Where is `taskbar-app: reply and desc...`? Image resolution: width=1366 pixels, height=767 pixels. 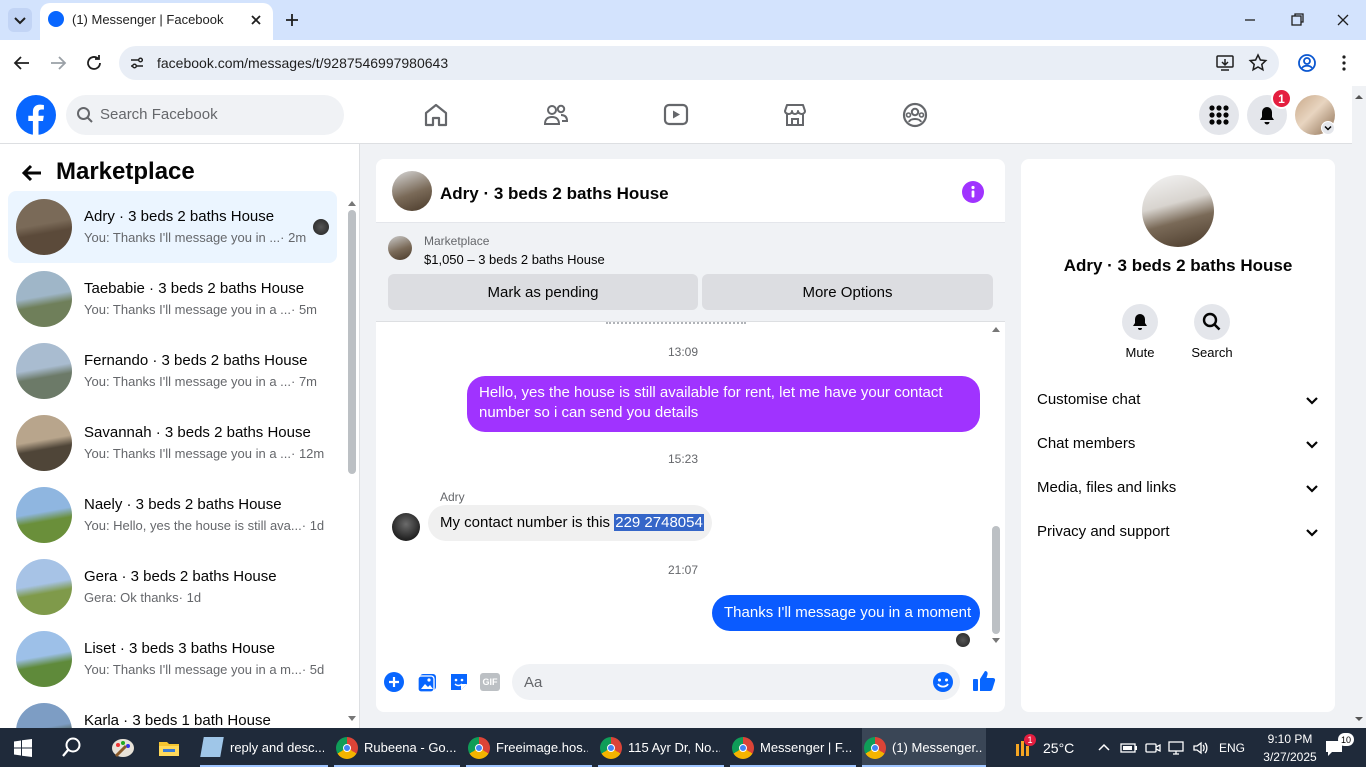 taskbar-app: reply and desc... is located at coordinates (264, 747).